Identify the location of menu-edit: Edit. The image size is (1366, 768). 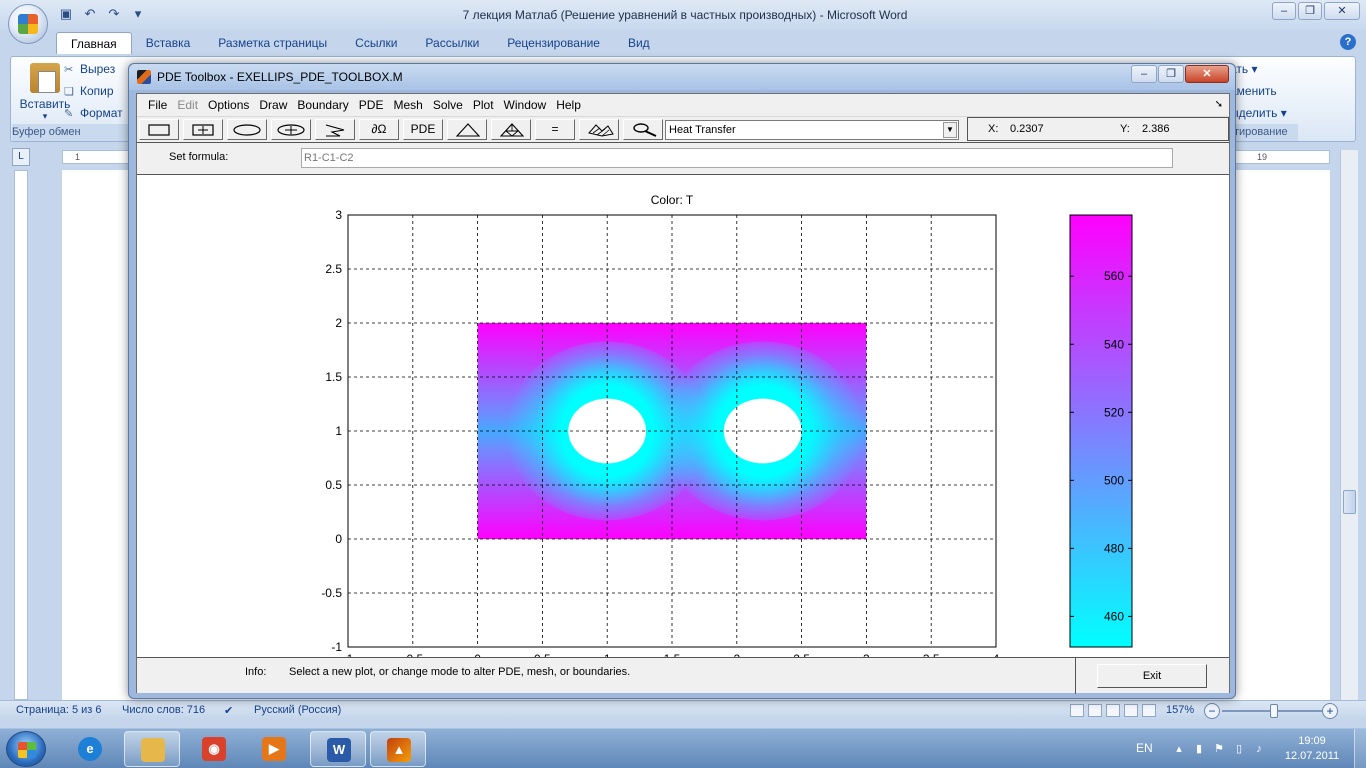
(187, 105).